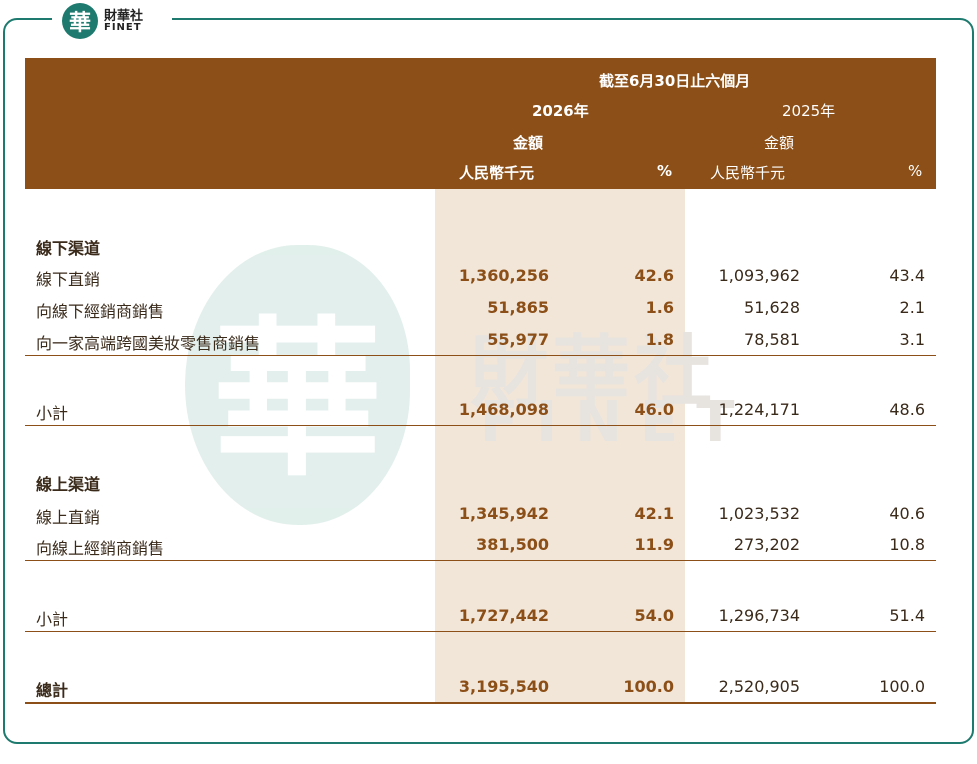 The width and height of the screenshot is (977, 764). Describe the element at coordinates (654, 409) in the screenshot. I see `pct-2026: 46.0` at that location.